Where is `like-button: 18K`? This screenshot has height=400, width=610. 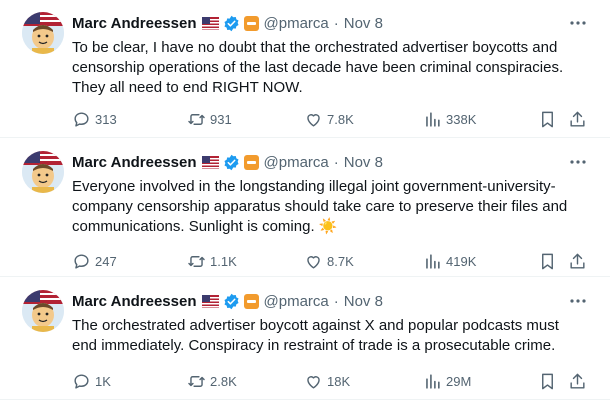
like-button: 18K is located at coordinates (327, 381).